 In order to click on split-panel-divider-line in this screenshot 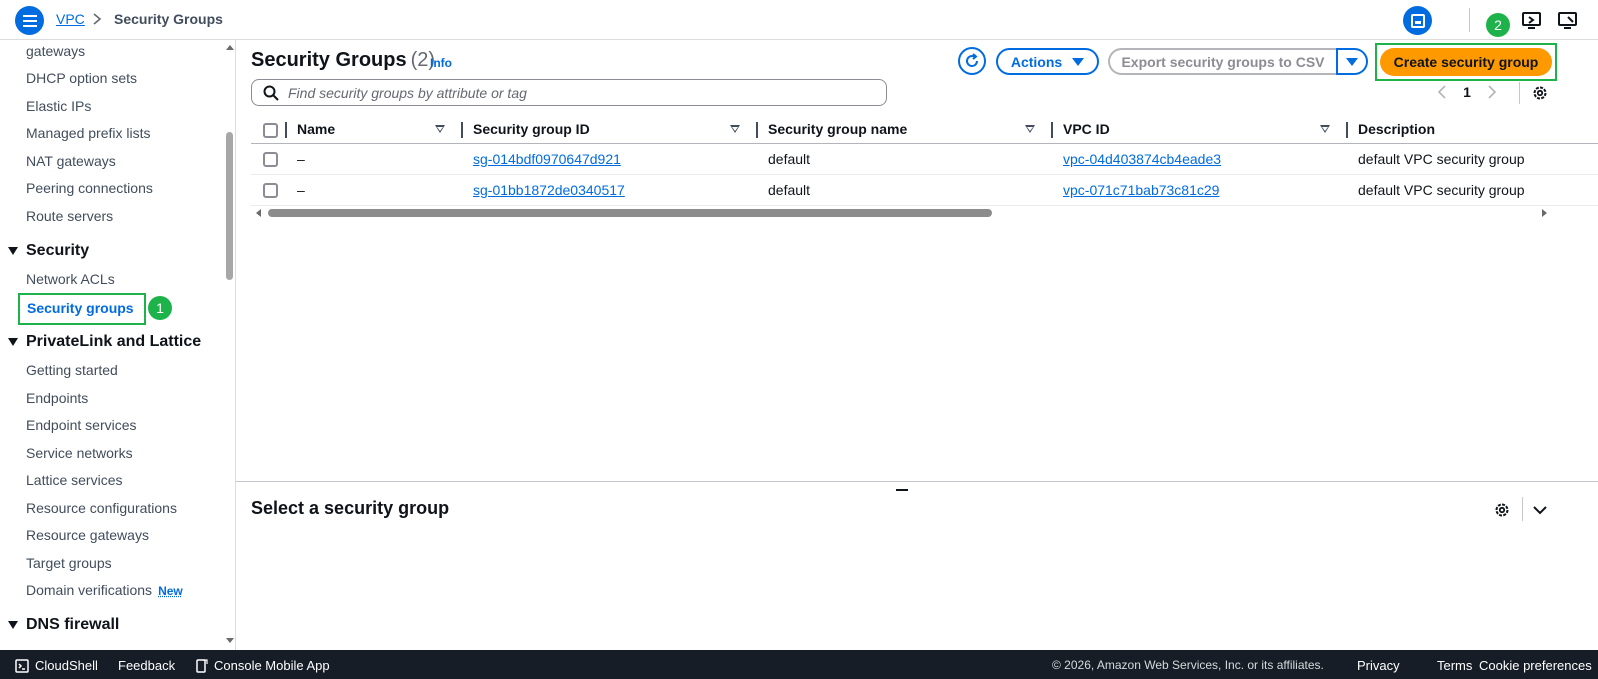, I will do `click(1522, 509)`.